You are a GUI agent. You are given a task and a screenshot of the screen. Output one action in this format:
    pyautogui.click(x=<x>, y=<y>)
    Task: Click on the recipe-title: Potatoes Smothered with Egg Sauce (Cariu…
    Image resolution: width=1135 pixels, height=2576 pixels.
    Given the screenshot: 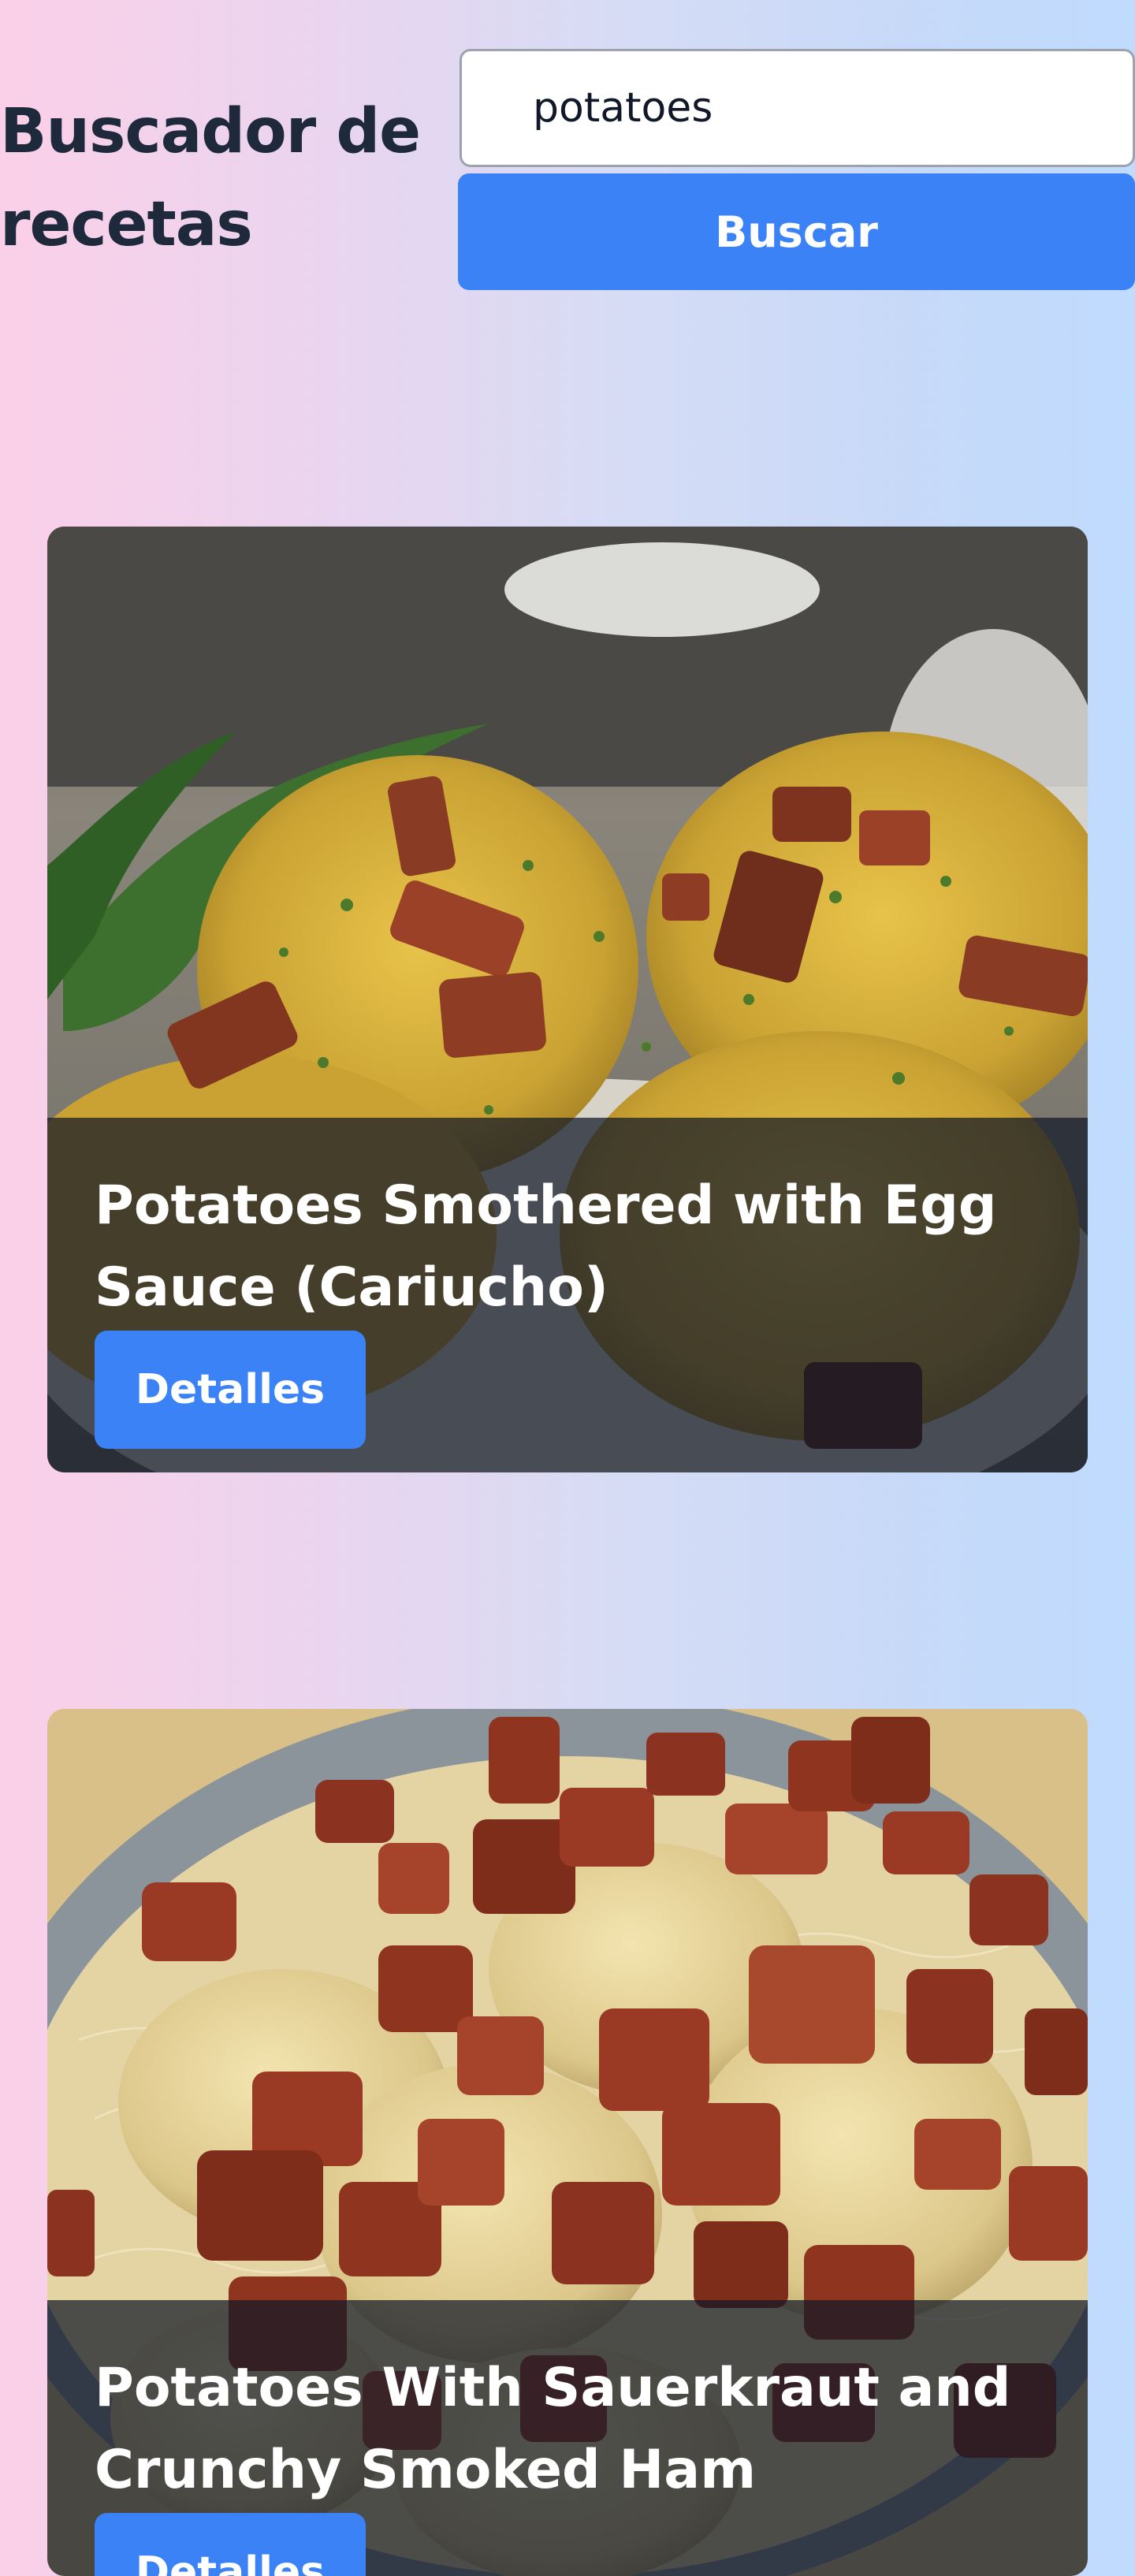 What is the action you would take?
    pyautogui.click(x=546, y=1246)
    